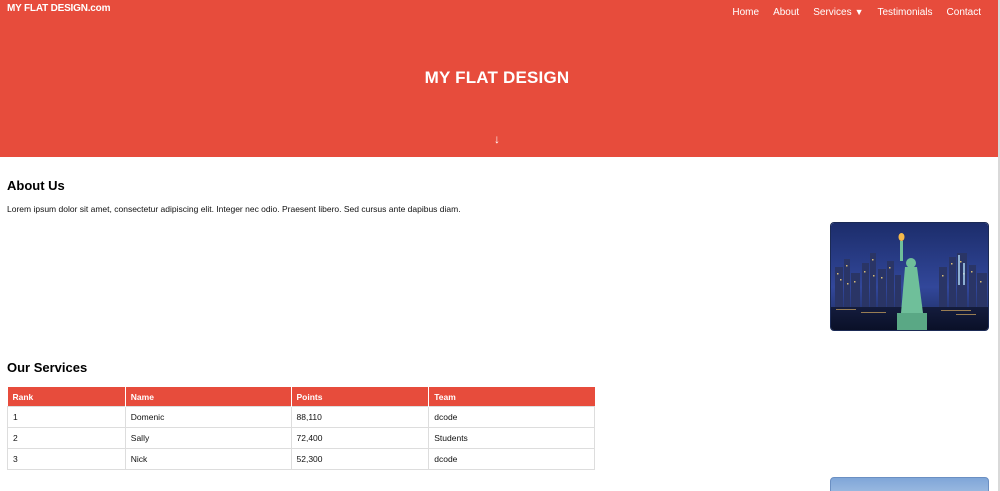 Image resolution: width=1000 pixels, height=491 pixels. I want to click on down-arrow-icon: ↓, so click(497, 139).